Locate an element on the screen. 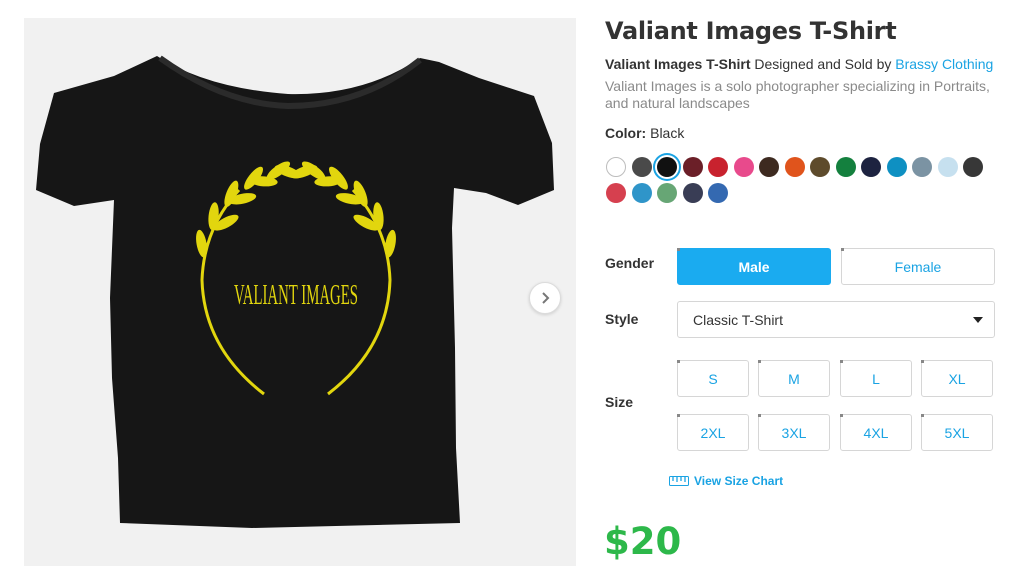 The height and width of the screenshot is (574, 1024). size-chart-link: View Size Chart is located at coordinates (726, 481).